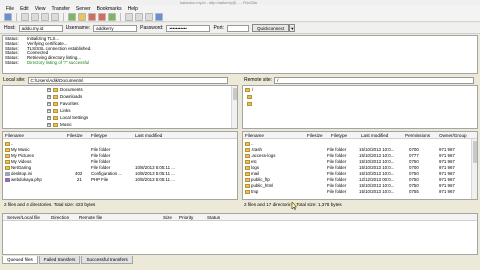 This screenshot has height=270, width=480. Describe the element at coordinates (59, 260) in the screenshot. I see `tab-failed-transfers: Failed transfers` at that location.